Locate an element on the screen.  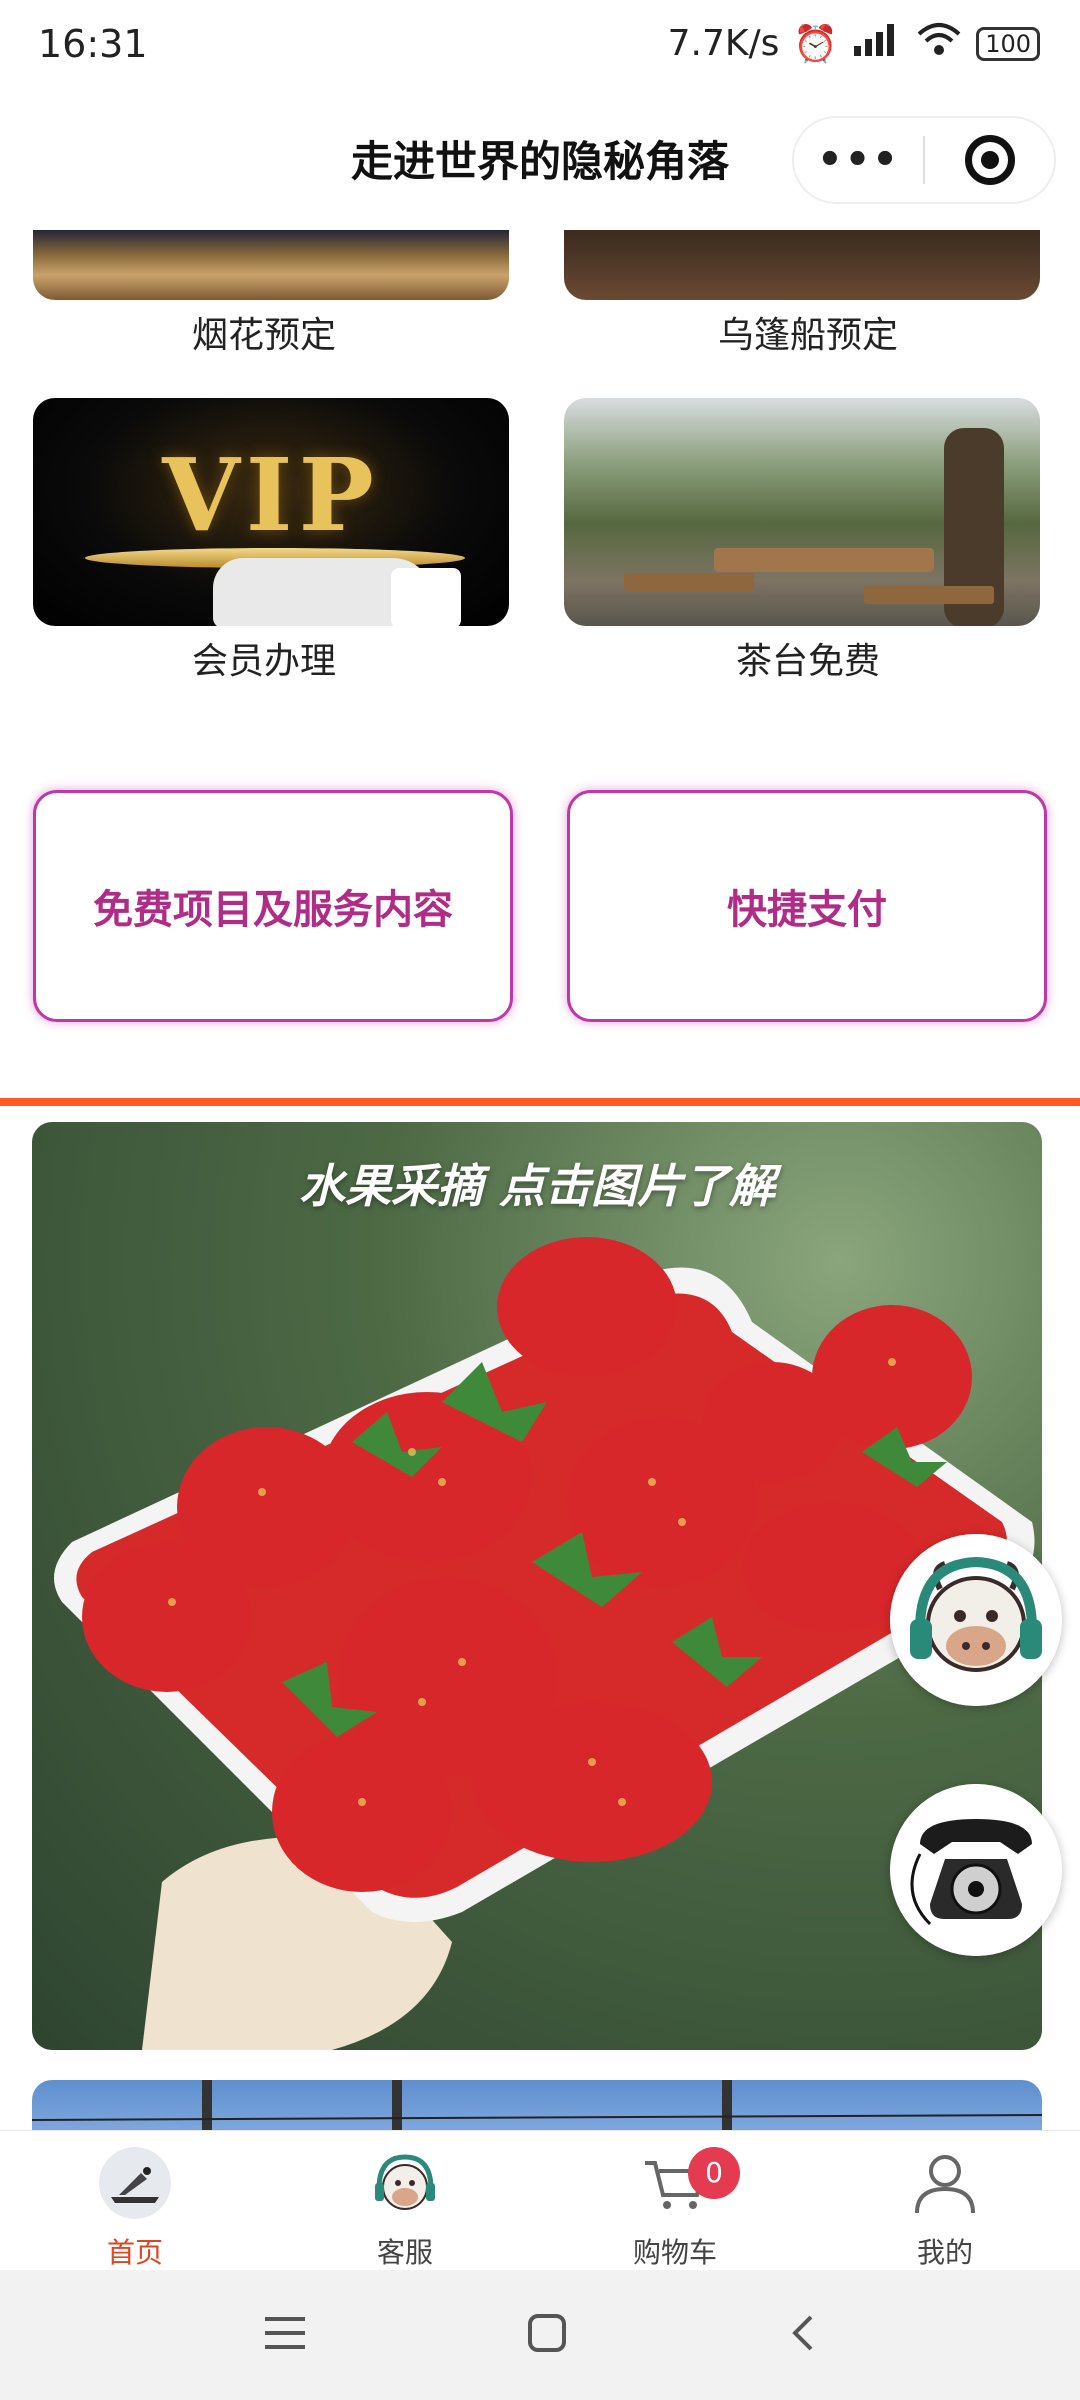
tab-label-home: 首页 is located at coordinates (134, 2252).